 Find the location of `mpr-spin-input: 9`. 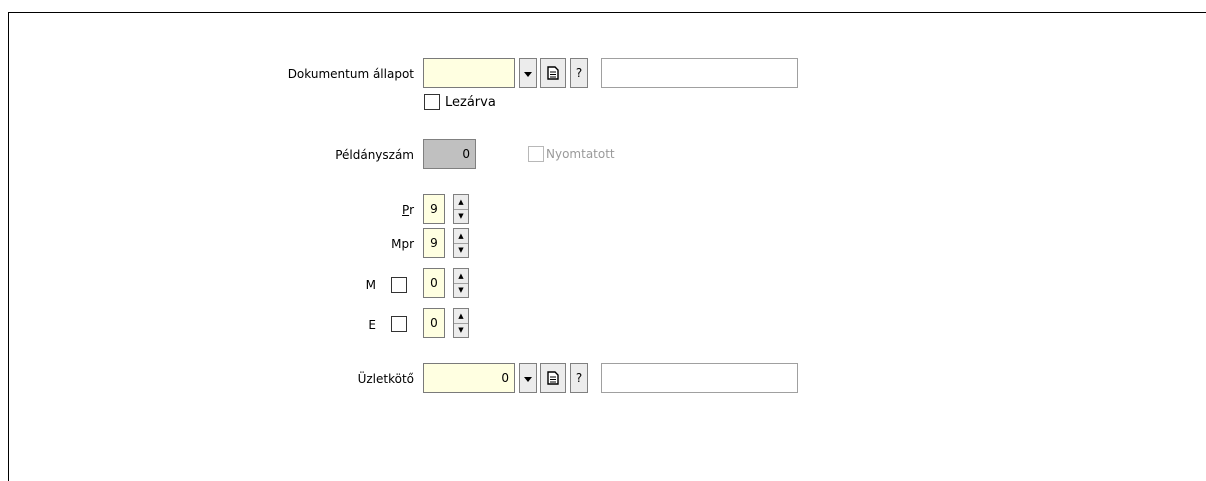

mpr-spin-input: 9 is located at coordinates (434, 243).